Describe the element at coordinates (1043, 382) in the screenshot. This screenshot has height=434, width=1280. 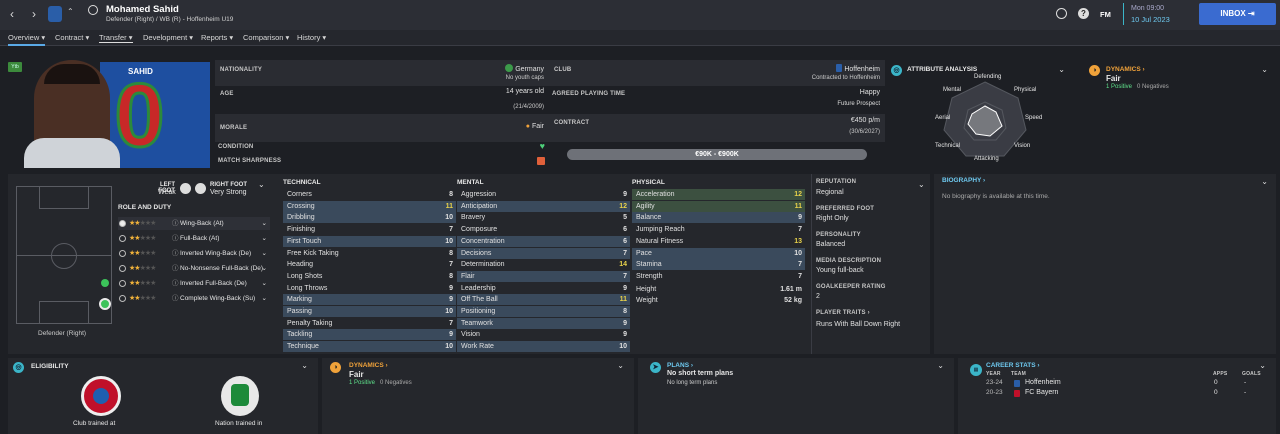
I see `career-team: Hoffenheim` at that location.